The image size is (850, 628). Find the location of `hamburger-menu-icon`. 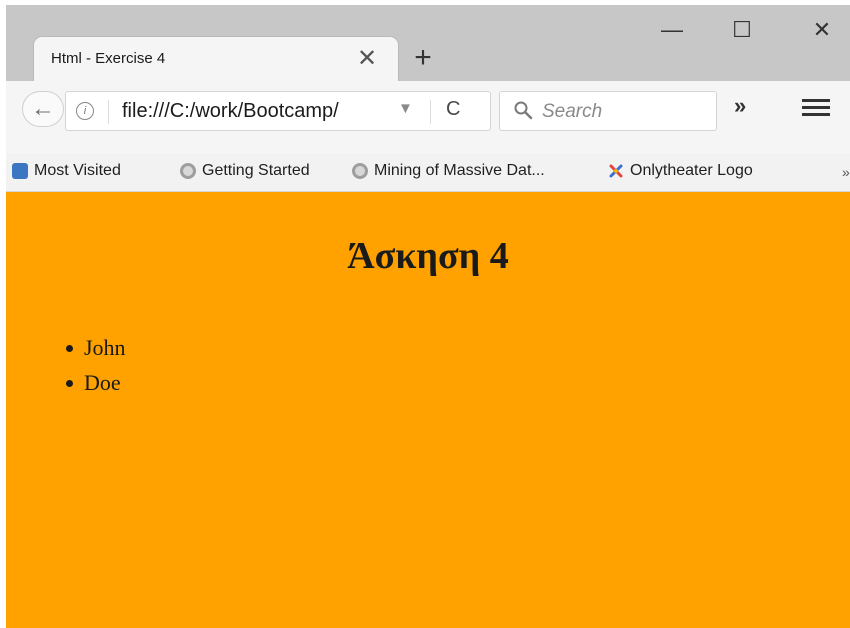

hamburger-menu-icon is located at coordinates (816, 107).